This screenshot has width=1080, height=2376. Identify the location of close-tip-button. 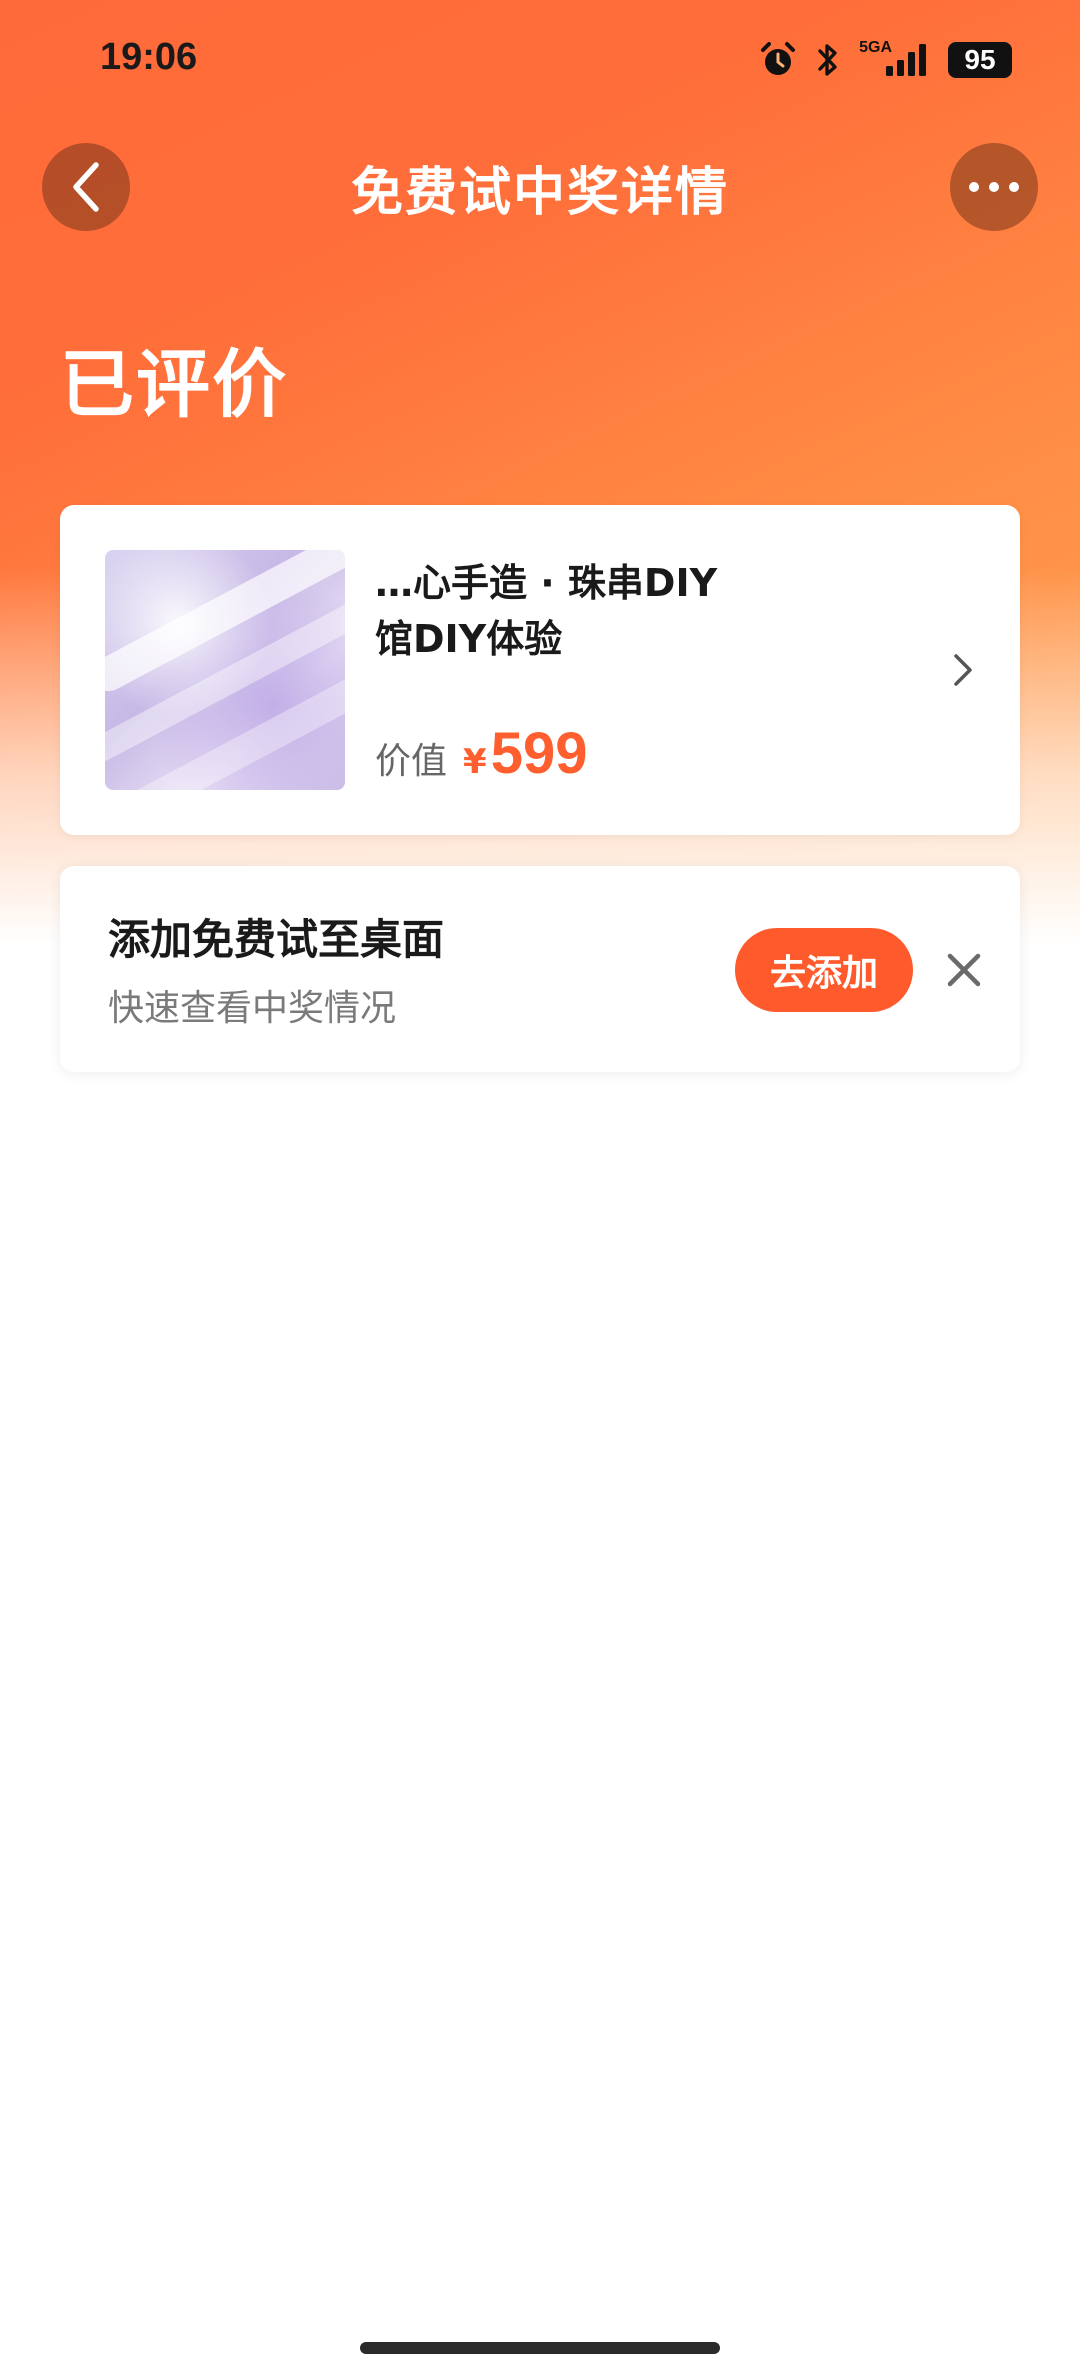
(964, 970).